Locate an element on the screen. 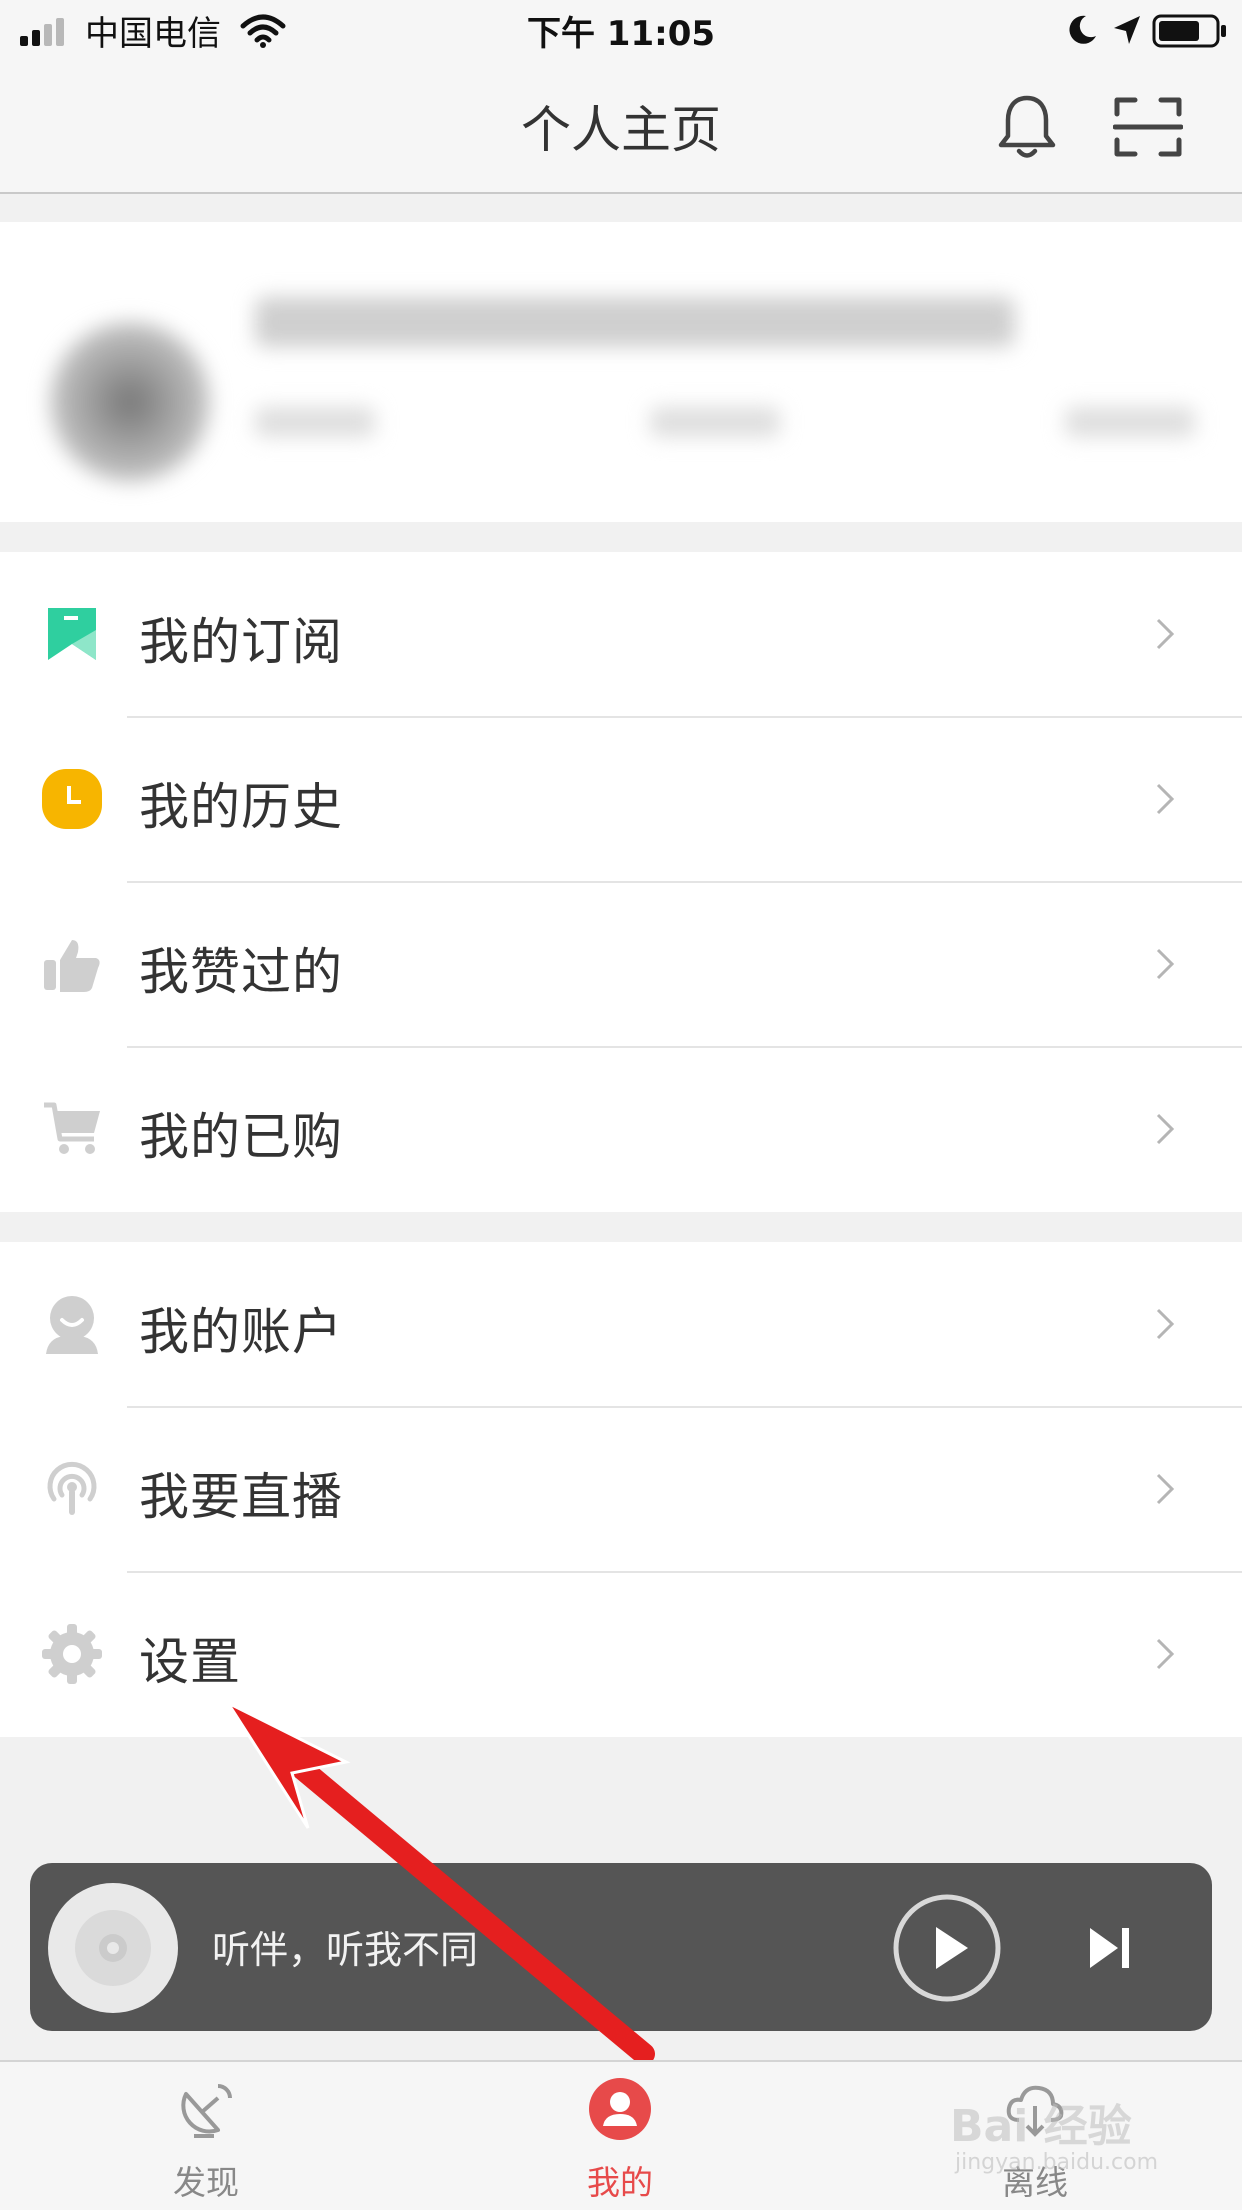 Image resolution: width=1242 pixels, height=2210 pixels. clock-icon is located at coordinates (72, 799).